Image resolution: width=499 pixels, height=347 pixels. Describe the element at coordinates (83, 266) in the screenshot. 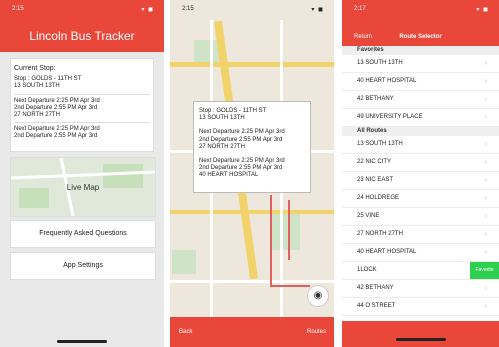

I see `app-settings-button: App Settings` at that location.